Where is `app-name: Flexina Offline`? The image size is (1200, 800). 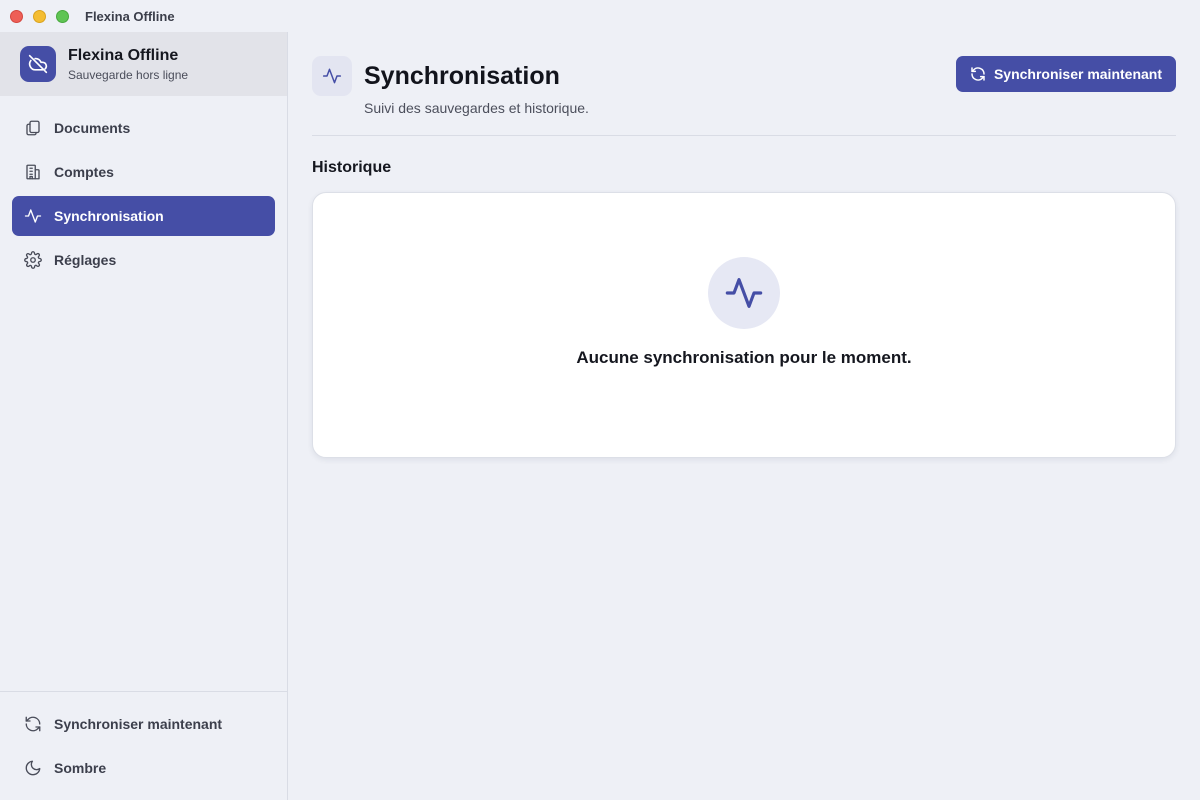 app-name: Flexina Offline is located at coordinates (123, 55).